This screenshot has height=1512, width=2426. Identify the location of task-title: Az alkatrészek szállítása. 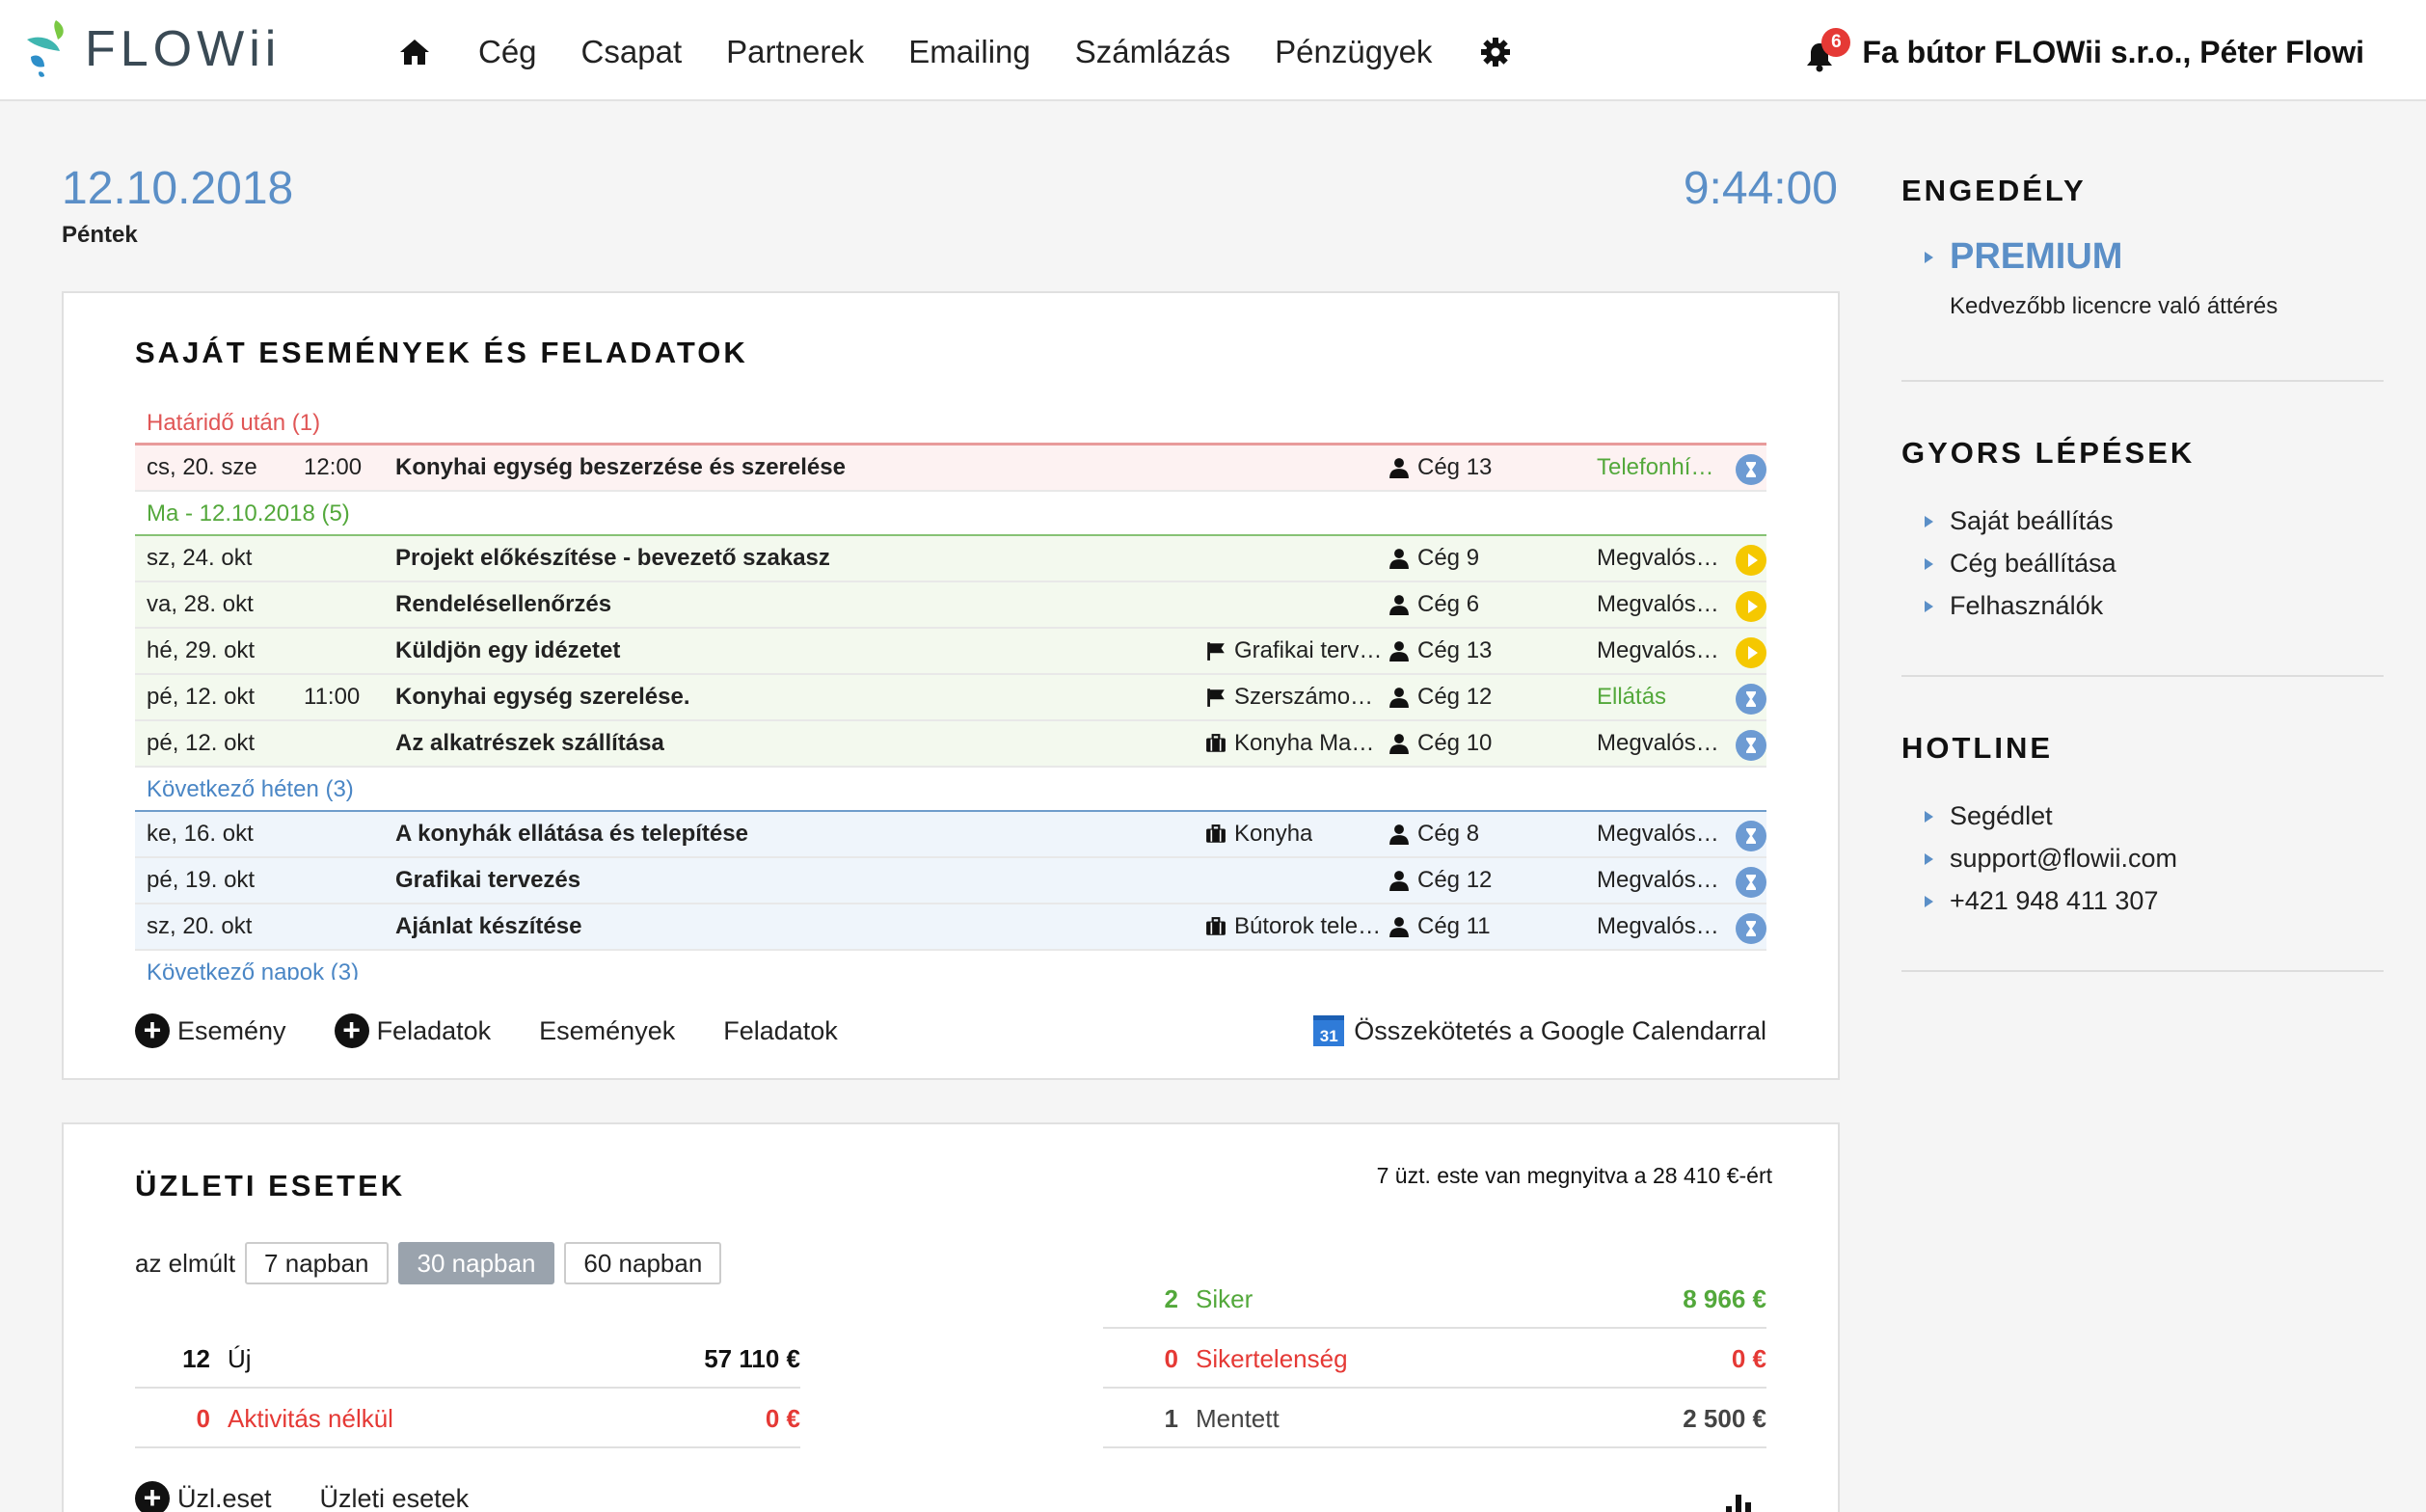
(529, 743).